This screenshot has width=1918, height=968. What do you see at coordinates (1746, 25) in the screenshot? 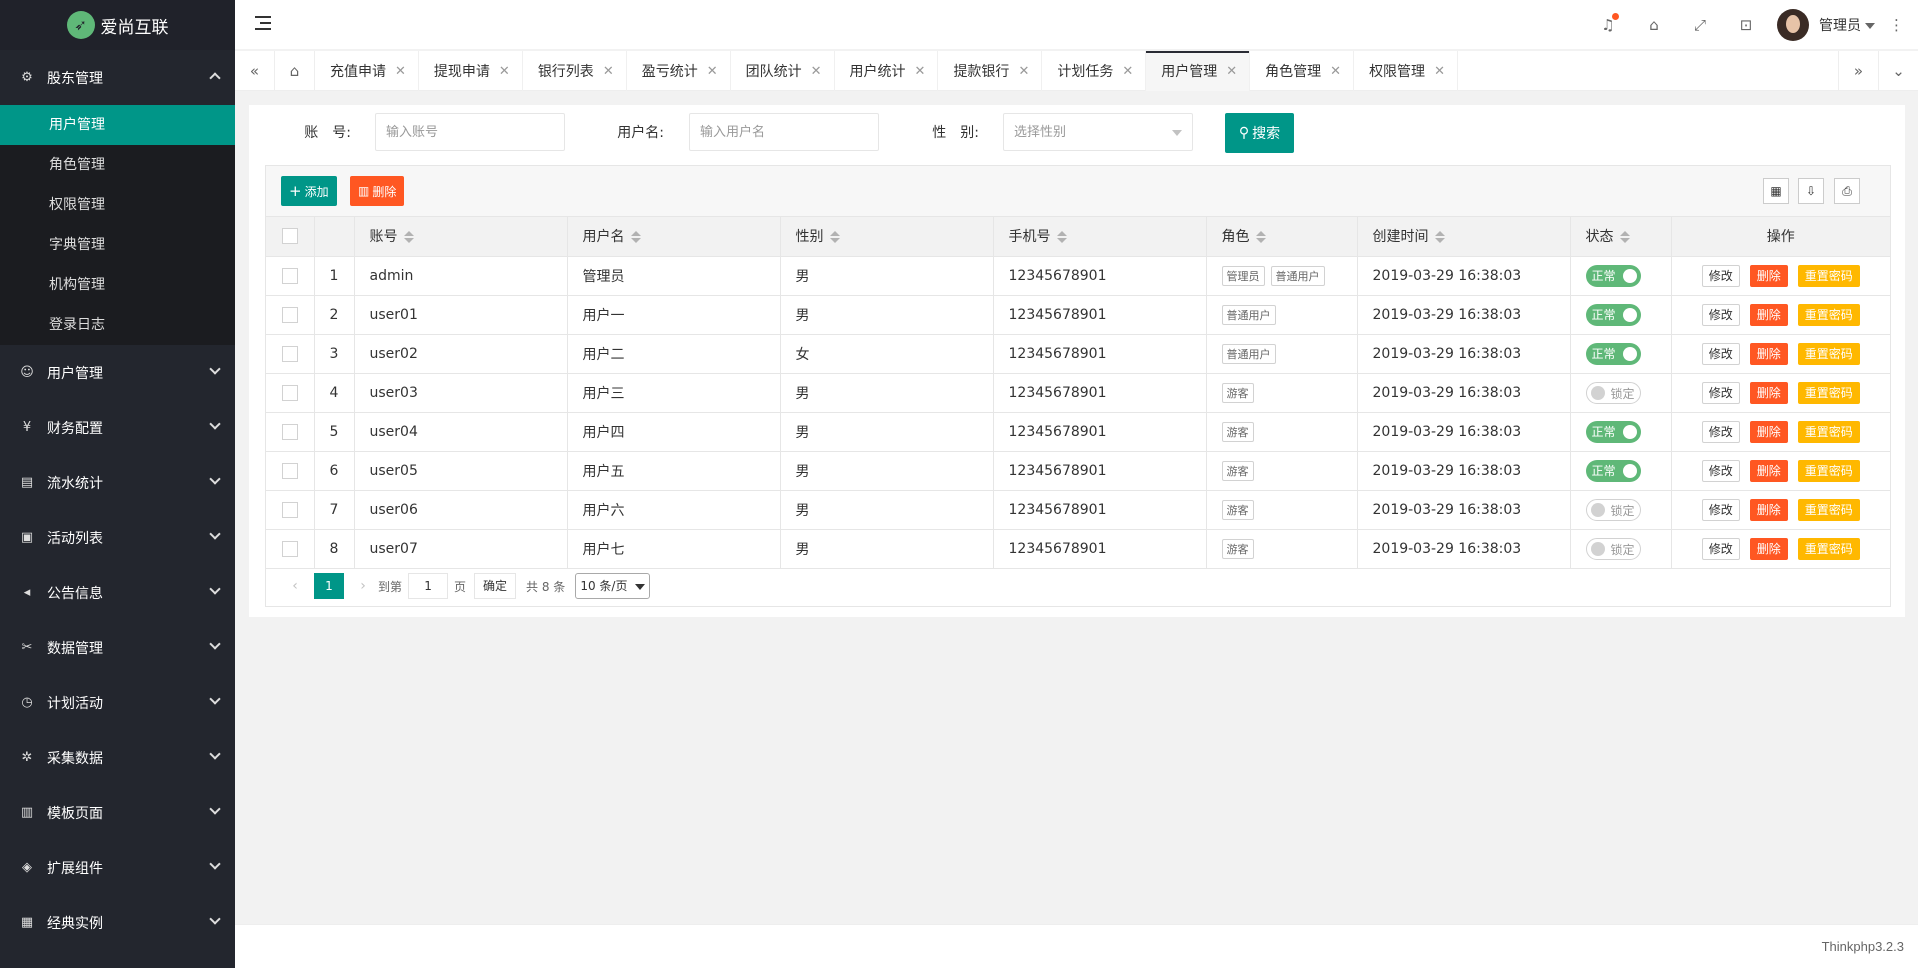
I see `lock-icon: ⊡` at bounding box center [1746, 25].